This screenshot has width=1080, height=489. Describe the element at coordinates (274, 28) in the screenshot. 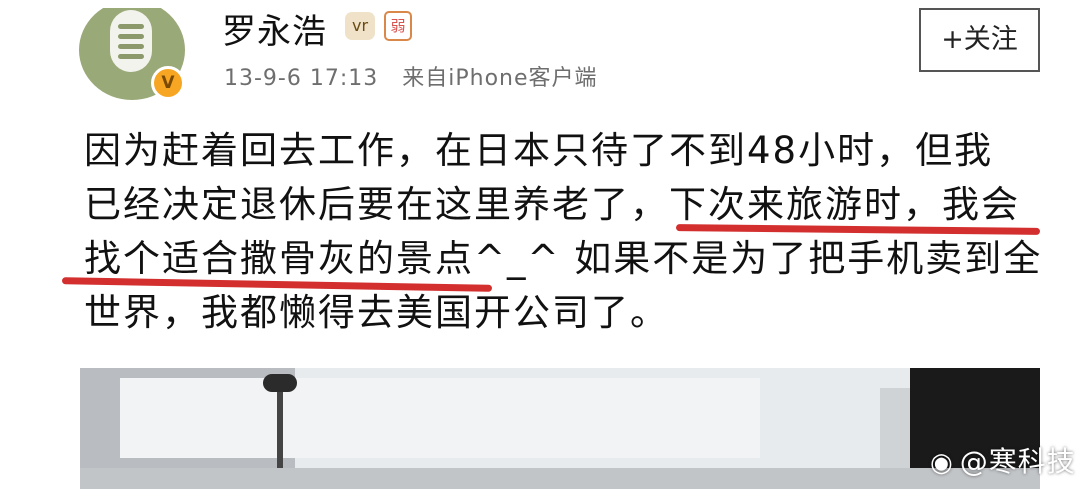

I see `author-name: 罗永浩` at that location.